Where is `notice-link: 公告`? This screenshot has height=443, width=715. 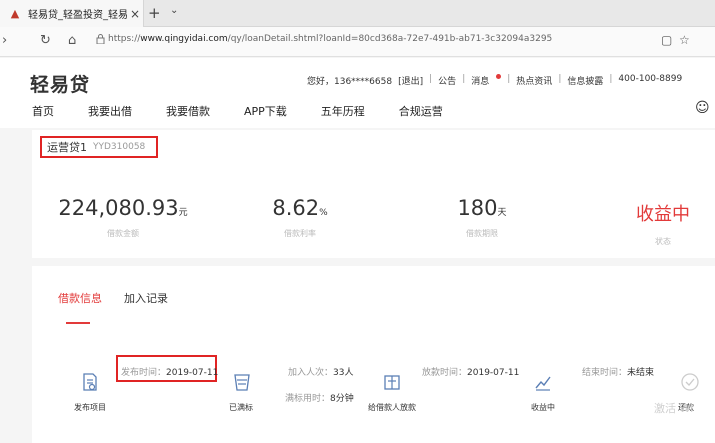
notice-link: 公告 is located at coordinates (447, 80).